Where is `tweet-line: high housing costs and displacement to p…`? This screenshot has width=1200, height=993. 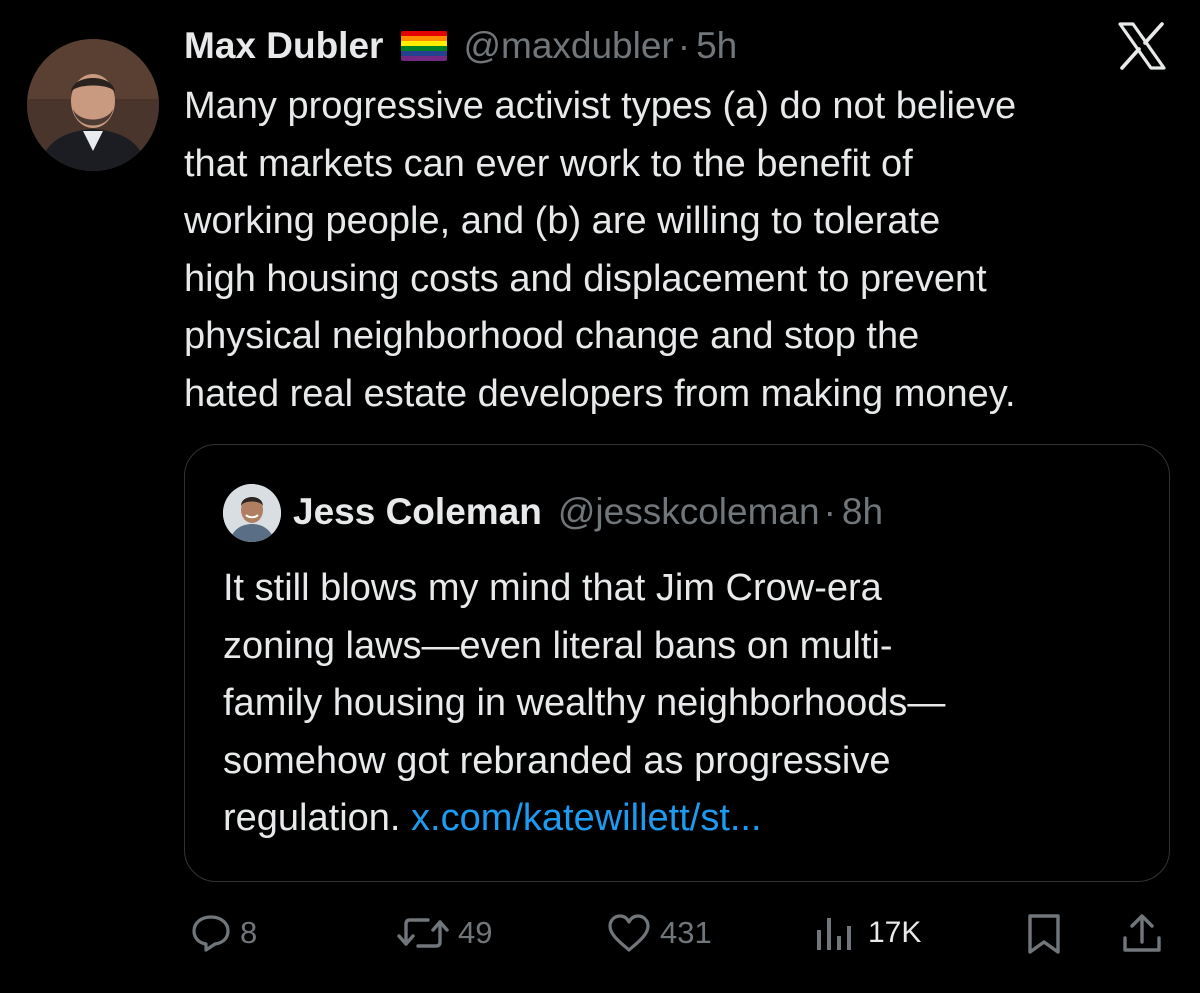
tweet-line: high housing costs and displacement to p… is located at coordinates (585, 278).